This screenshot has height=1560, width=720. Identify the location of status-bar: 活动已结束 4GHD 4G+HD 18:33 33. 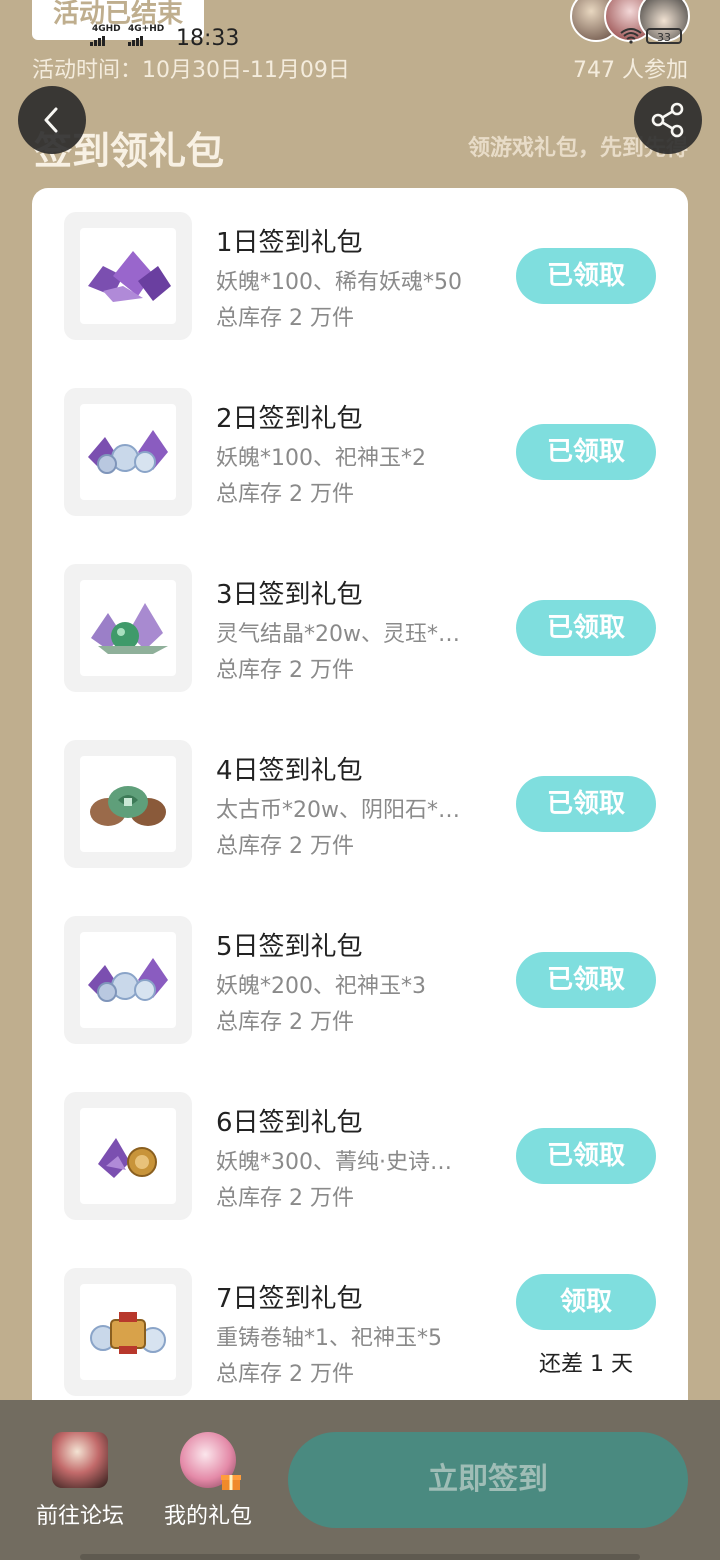
(360, 26).